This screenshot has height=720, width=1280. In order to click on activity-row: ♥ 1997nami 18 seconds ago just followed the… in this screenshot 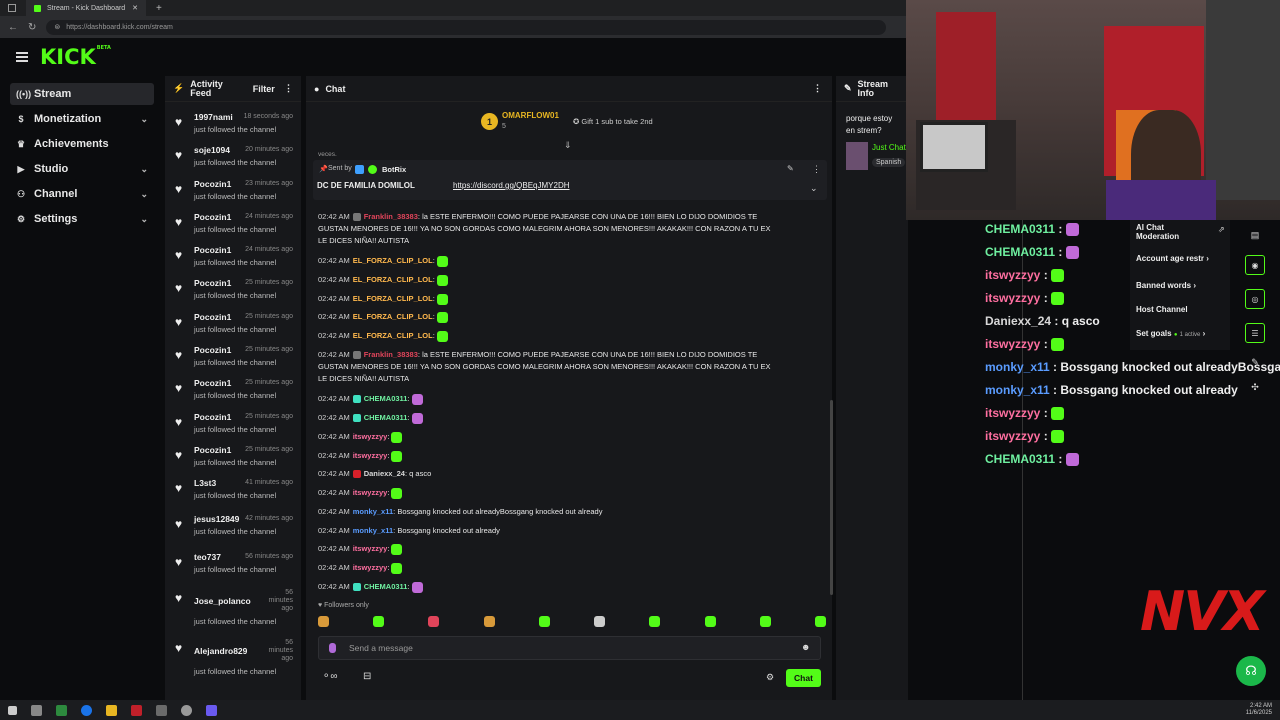, I will do `click(233, 128)`.